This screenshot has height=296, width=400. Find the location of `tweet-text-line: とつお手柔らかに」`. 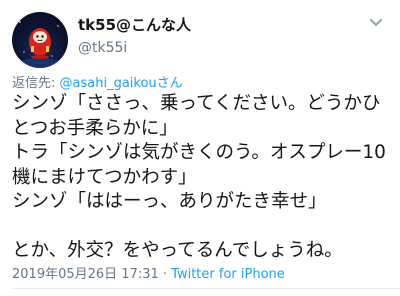

tweet-text-line: とつお手柔らかに」 is located at coordinates (95, 128).